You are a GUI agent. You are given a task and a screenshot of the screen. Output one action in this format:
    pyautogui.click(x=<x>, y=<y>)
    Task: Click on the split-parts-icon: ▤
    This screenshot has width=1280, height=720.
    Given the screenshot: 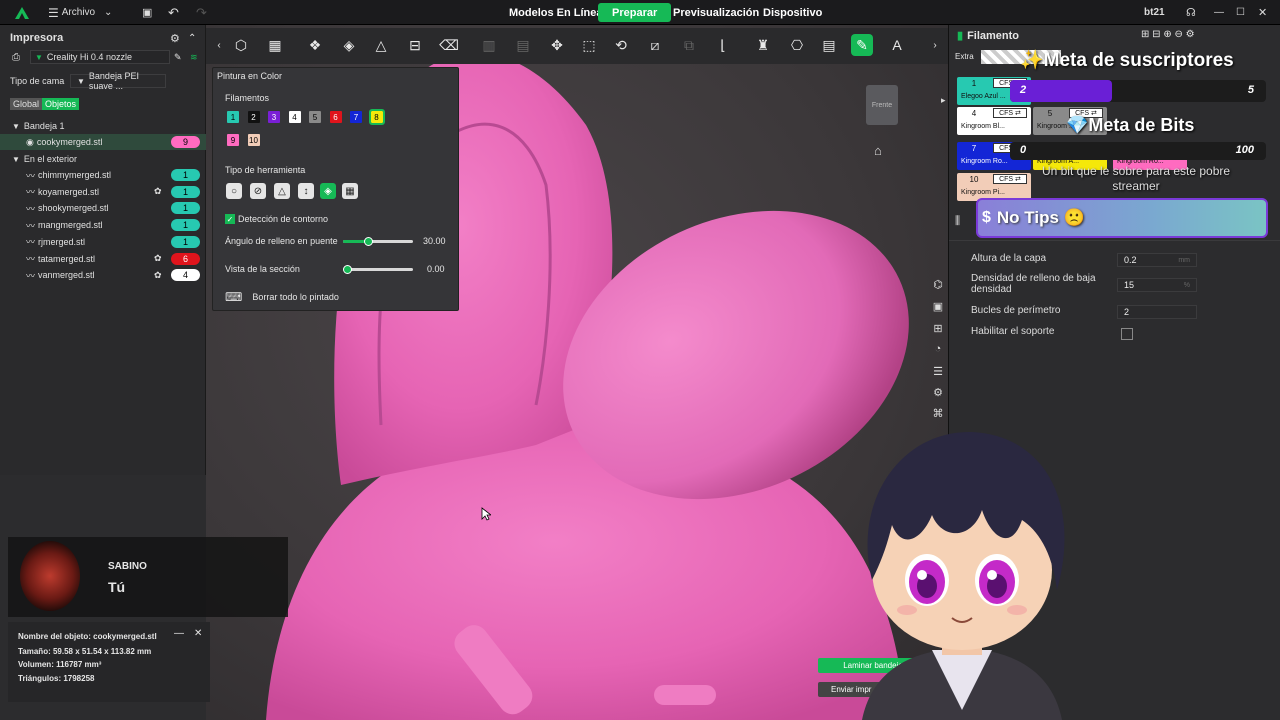 What is the action you would take?
    pyautogui.click(x=523, y=45)
    